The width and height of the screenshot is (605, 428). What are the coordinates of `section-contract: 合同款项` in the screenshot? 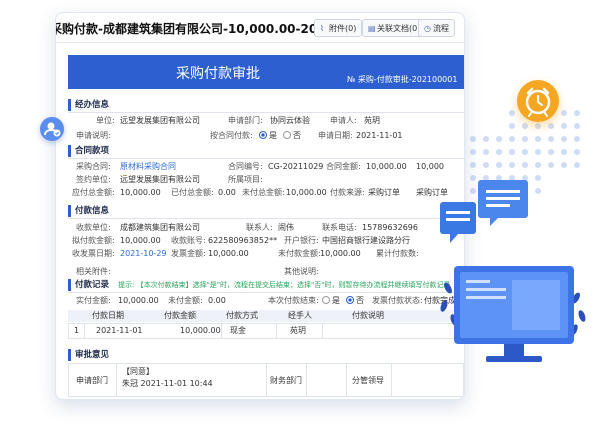 It's located at (88, 151).